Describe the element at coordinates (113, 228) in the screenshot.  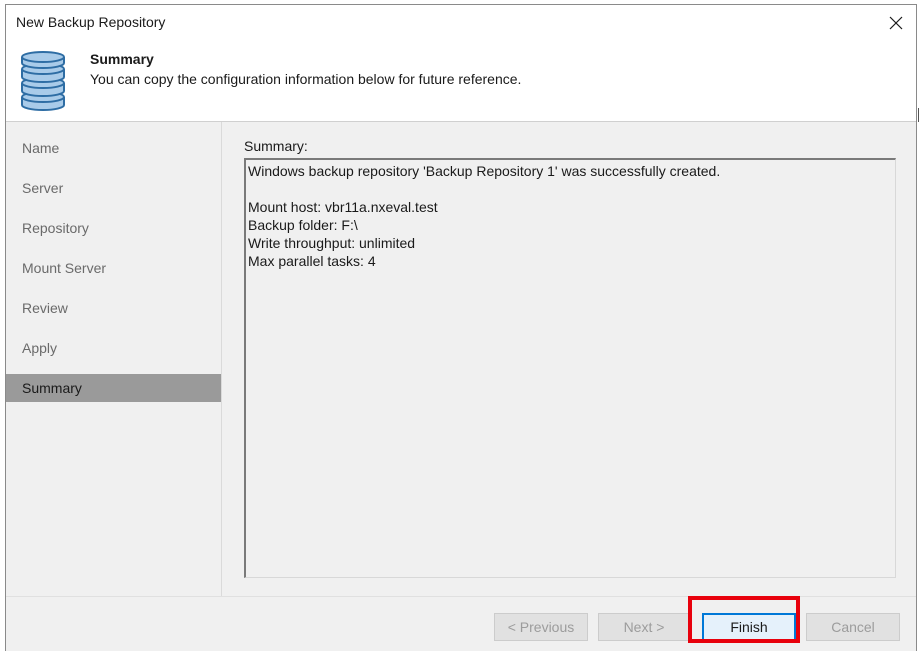
I see `step-repository: Repository` at that location.